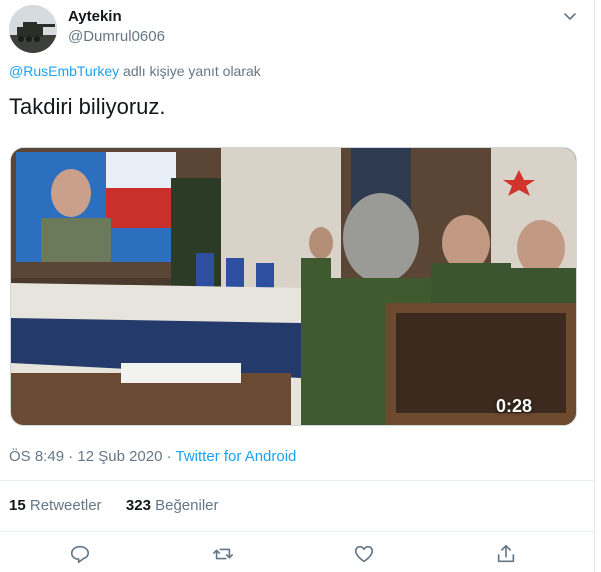 This screenshot has height=572, width=601. Describe the element at coordinates (95, 16) in the screenshot. I see `display-name: Aytekin` at that location.